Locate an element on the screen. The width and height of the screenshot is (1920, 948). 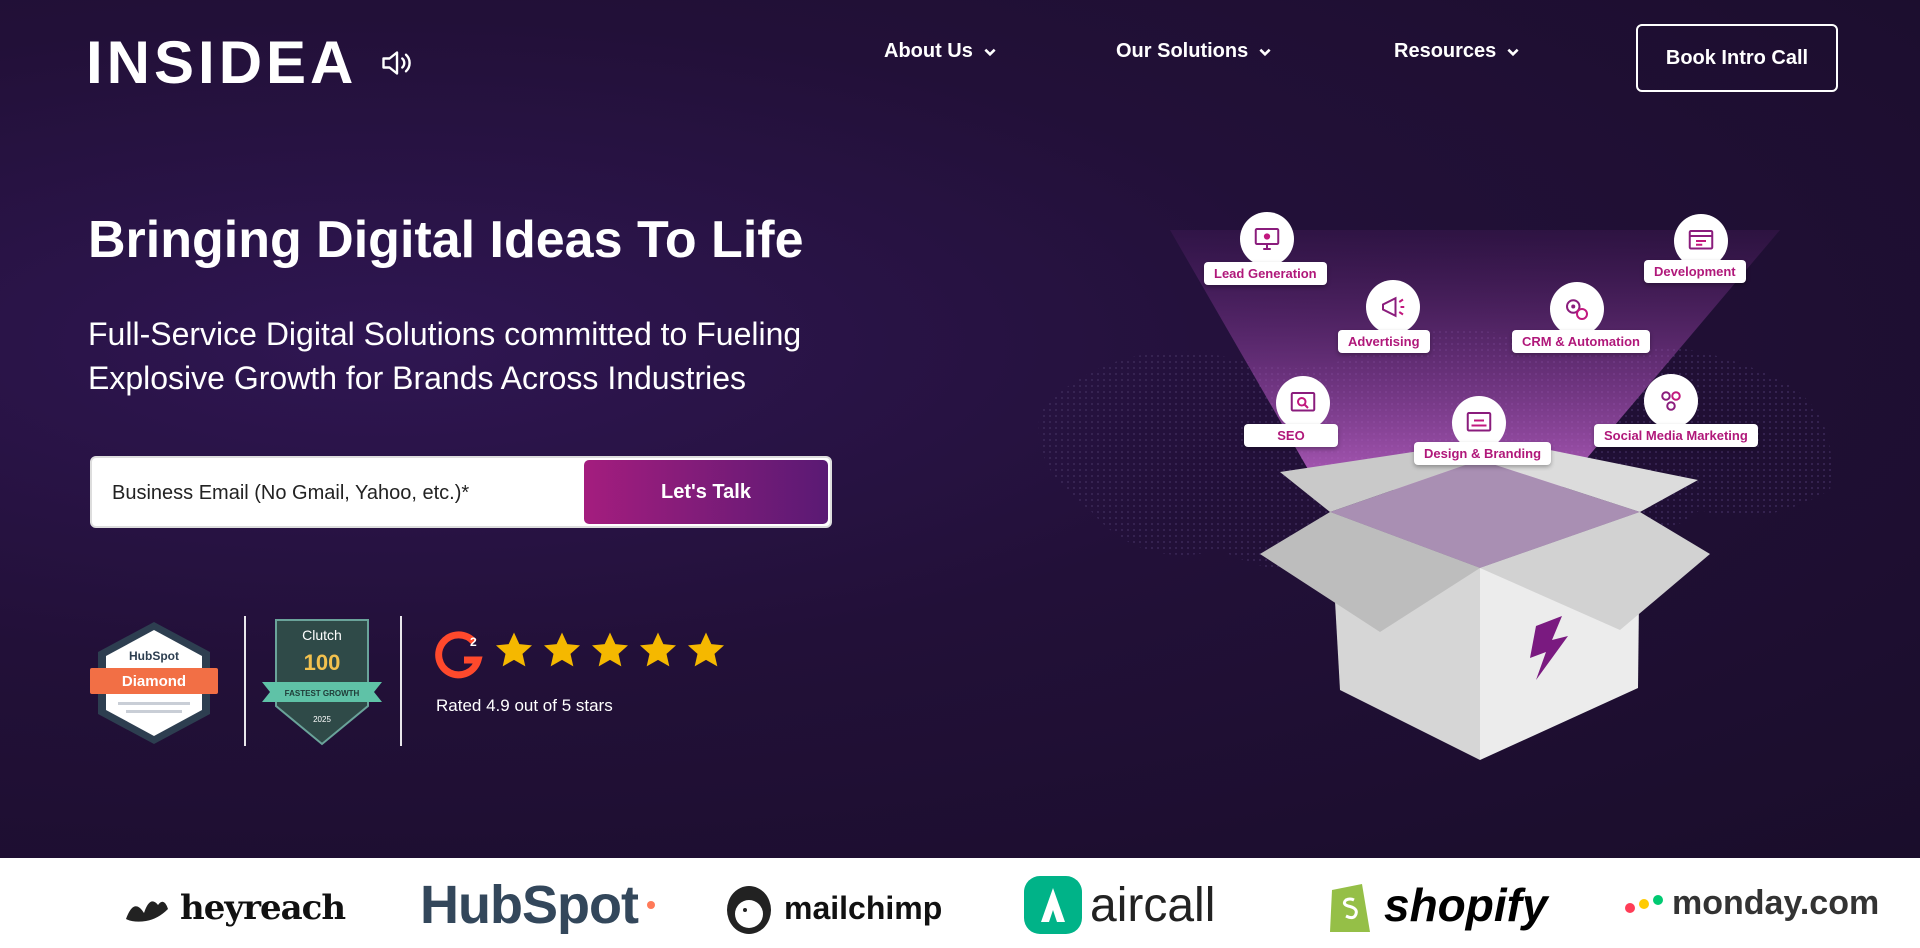
monday-logo-icon is located at coordinates (1644, 903).